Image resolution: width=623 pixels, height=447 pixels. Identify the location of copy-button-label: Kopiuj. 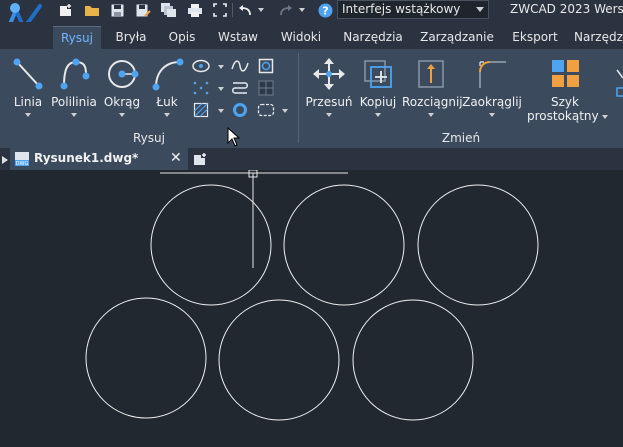
(378, 102).